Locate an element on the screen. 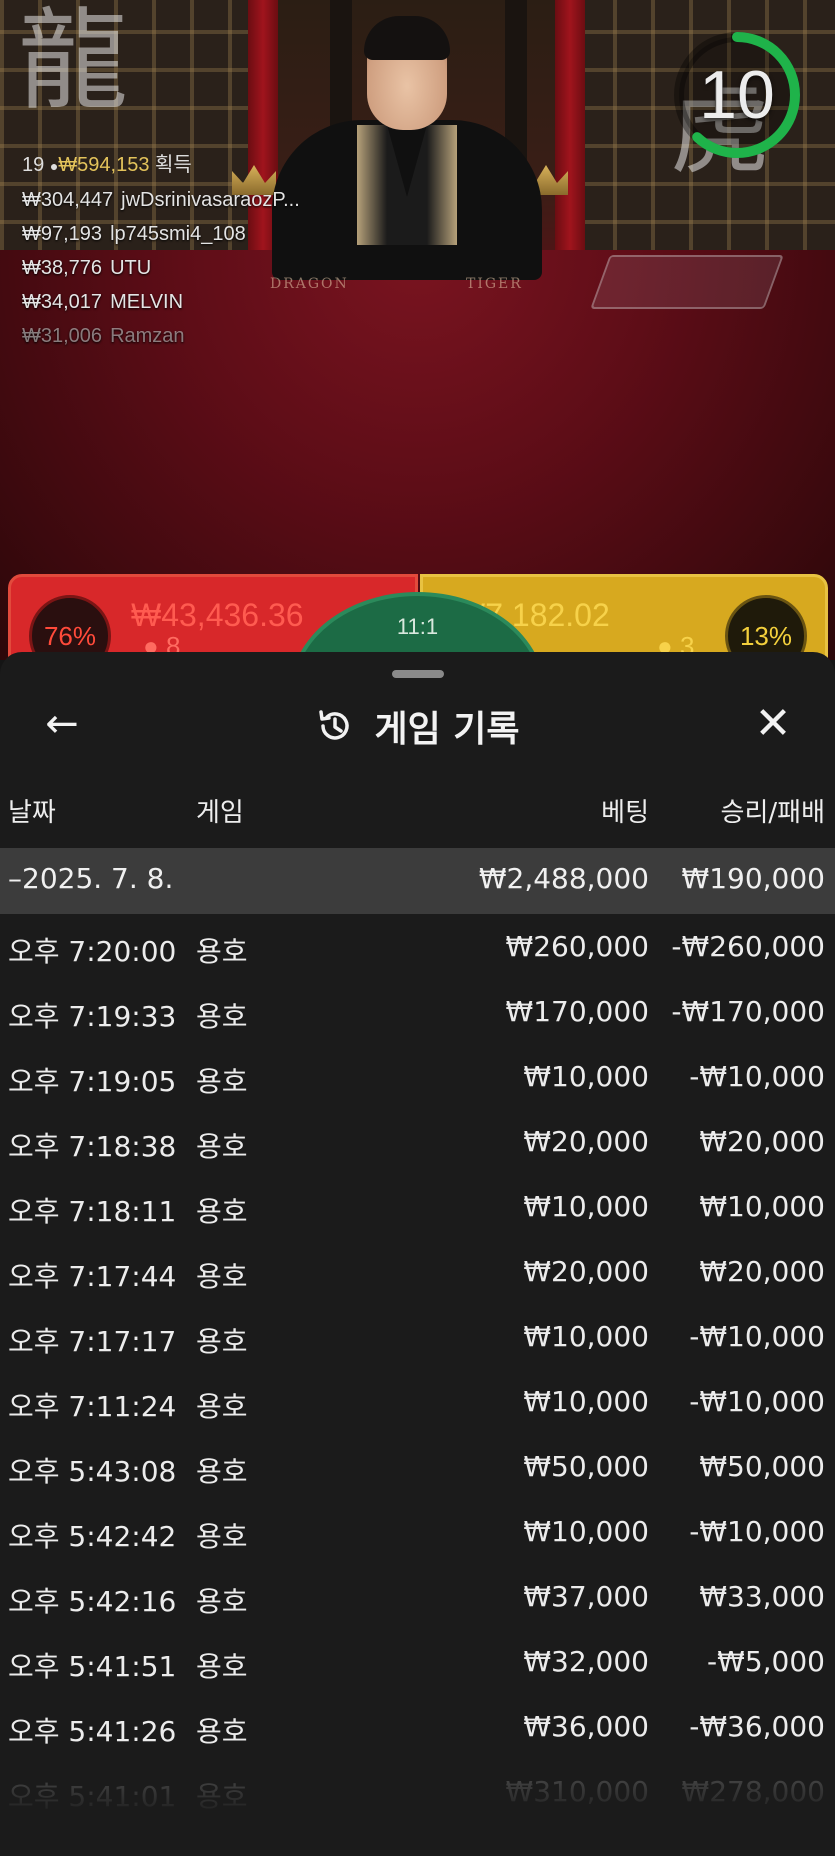 The width and height of the screenshot is (835, 1856). sheet-header: ← 게임 기록 ✕ is located at coordinates (417, 724).